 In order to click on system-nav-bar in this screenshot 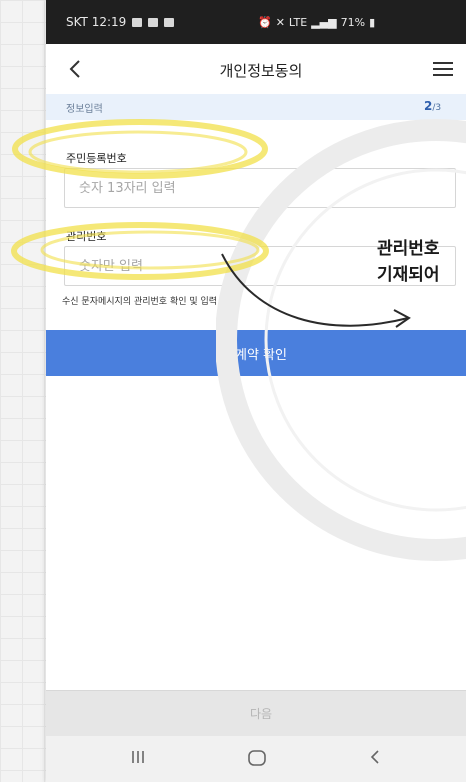, I will do `click(256, 759)`.